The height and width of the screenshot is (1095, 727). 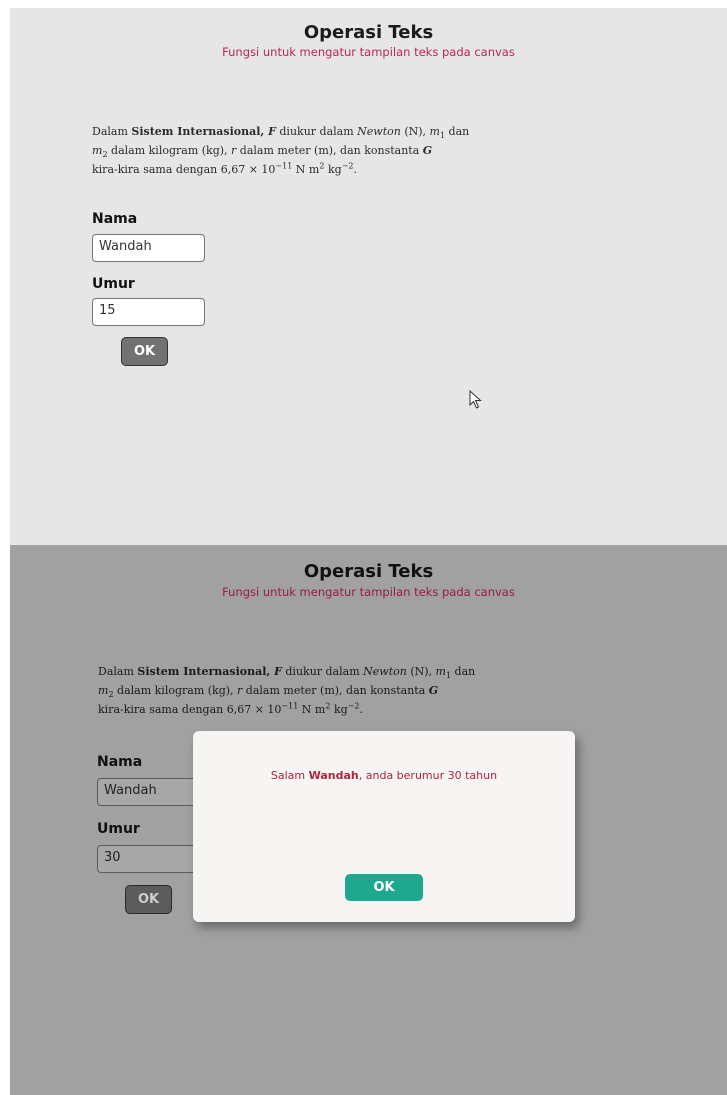 What do you see at coordinates (384, 887) in the screenshot?
I see `dialog-ok-button: OK` at bounding box center [384, 887].